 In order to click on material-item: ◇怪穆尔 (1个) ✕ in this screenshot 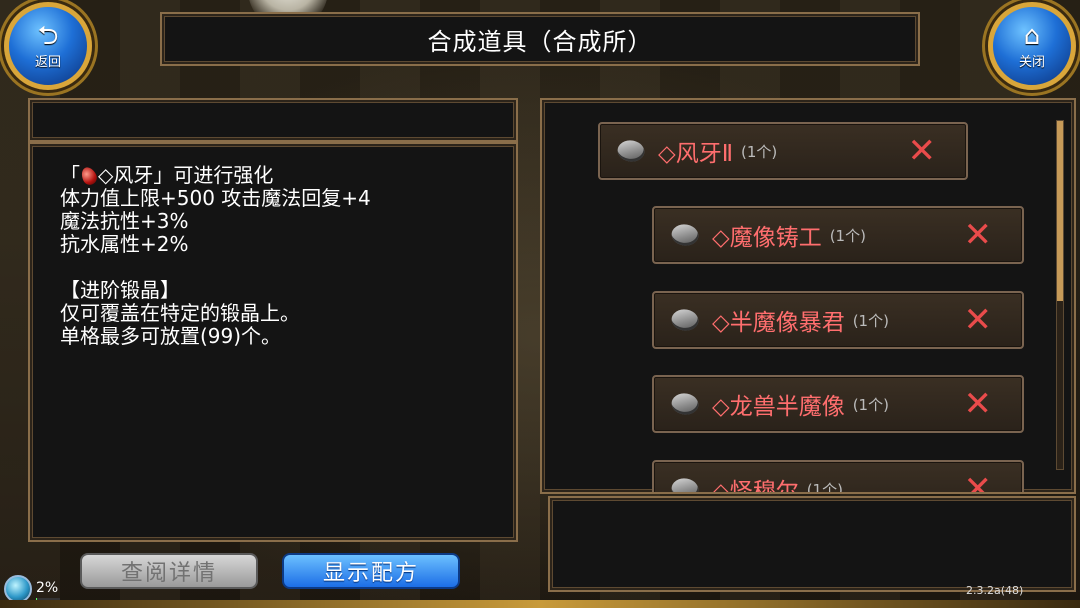, I will do `click(838, 477)`.